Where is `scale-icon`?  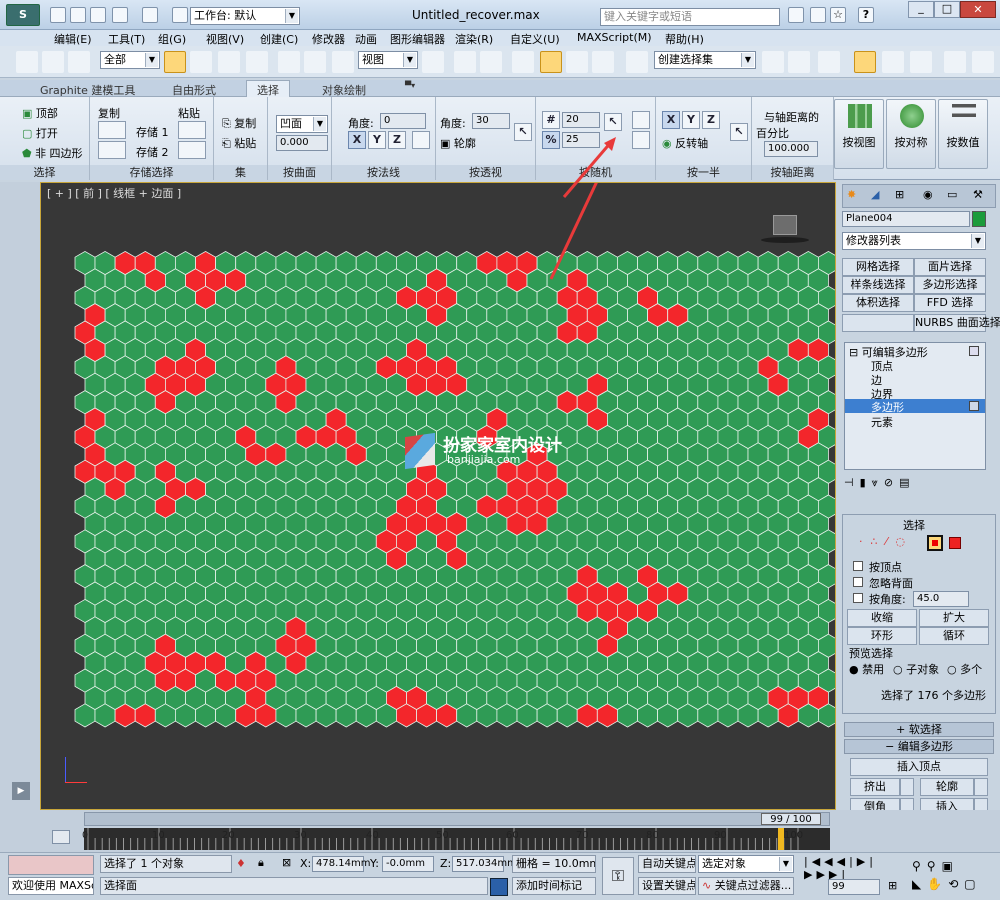
scale-icon is located at coordinates (343, 62).